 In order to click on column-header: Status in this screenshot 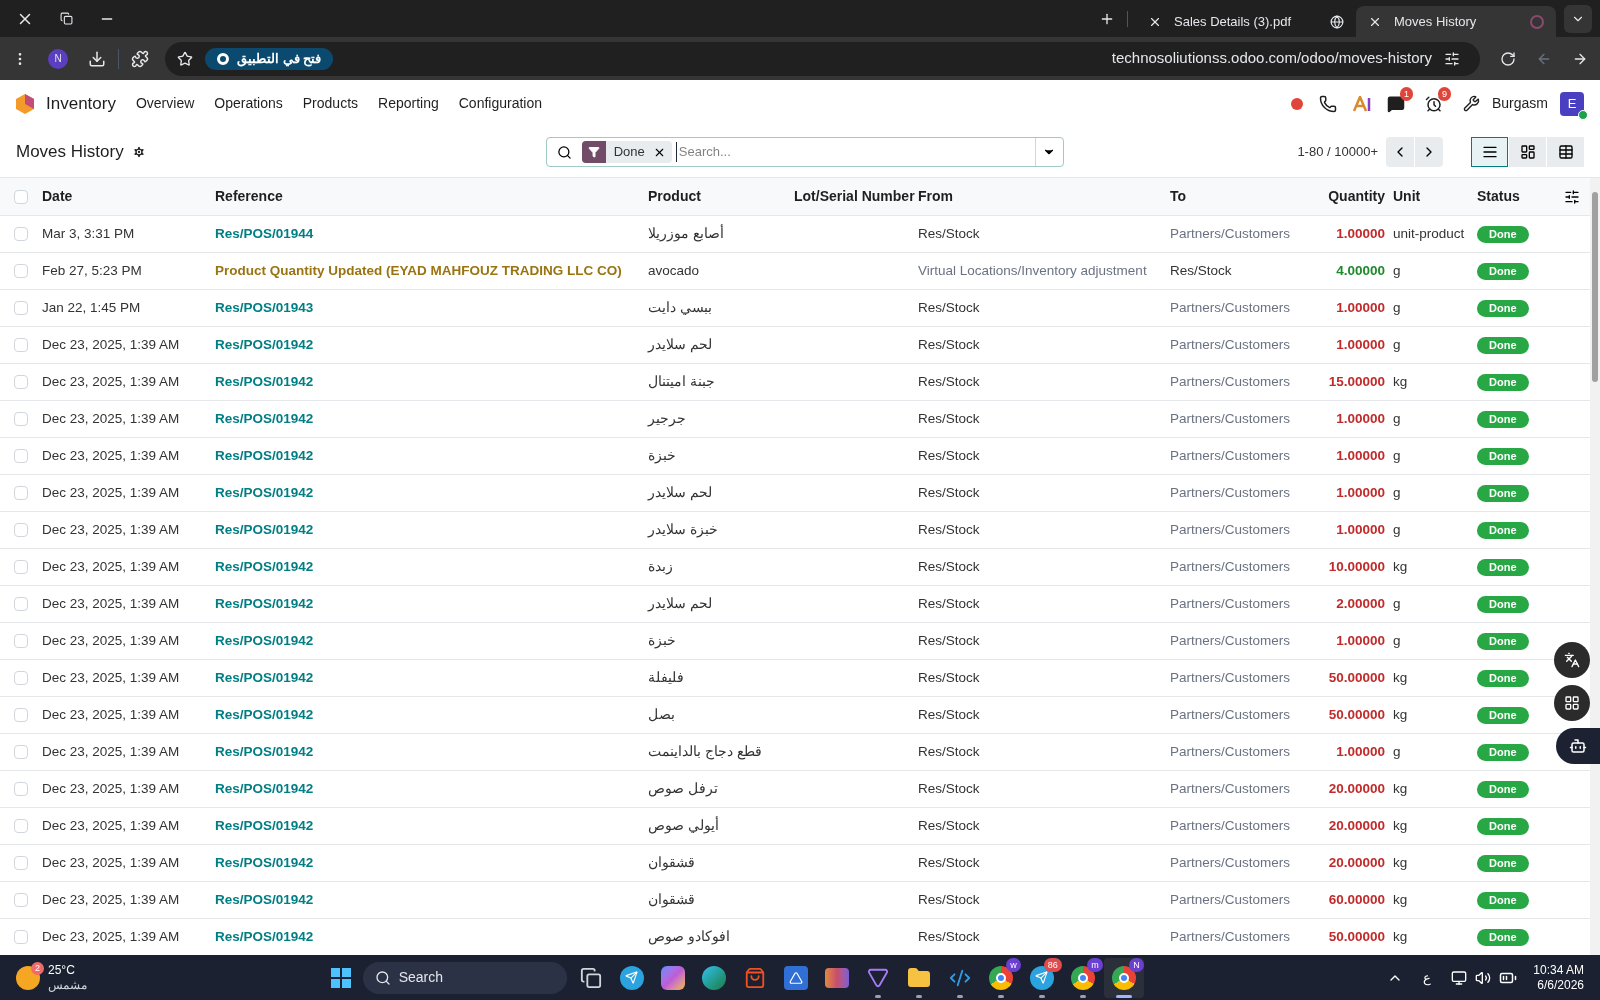, I will do `click(1533, 196)`.